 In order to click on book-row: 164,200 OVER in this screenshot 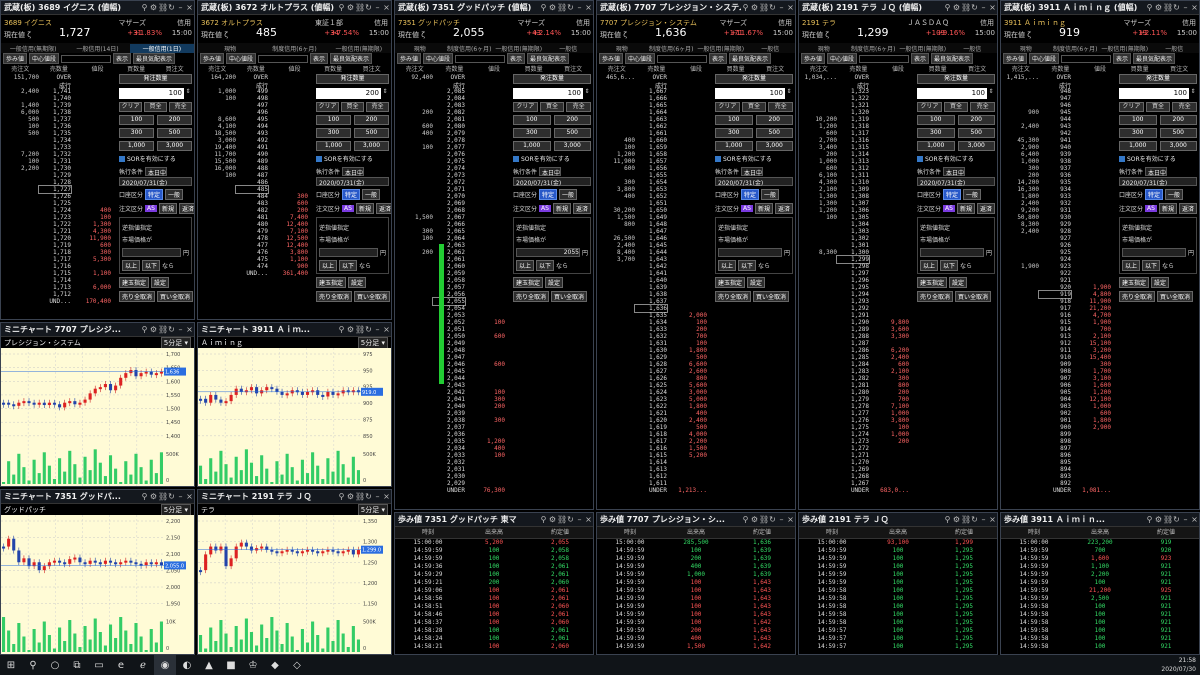, I will do `click(255, 77)`.